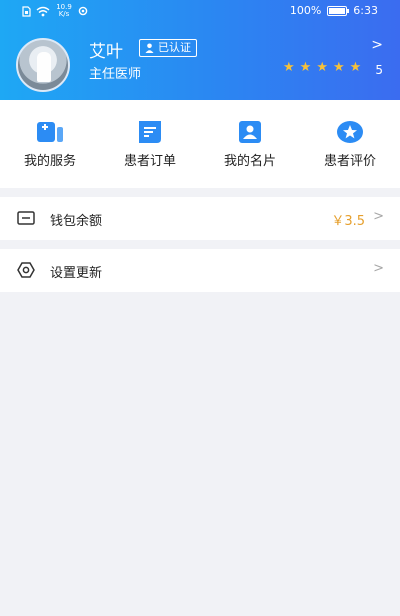 The width and height of the screenshot is (400, 616). Describe the element at coordinates (149, 161) in the screenshot. I see `menu-label: 患者订单` at that location.